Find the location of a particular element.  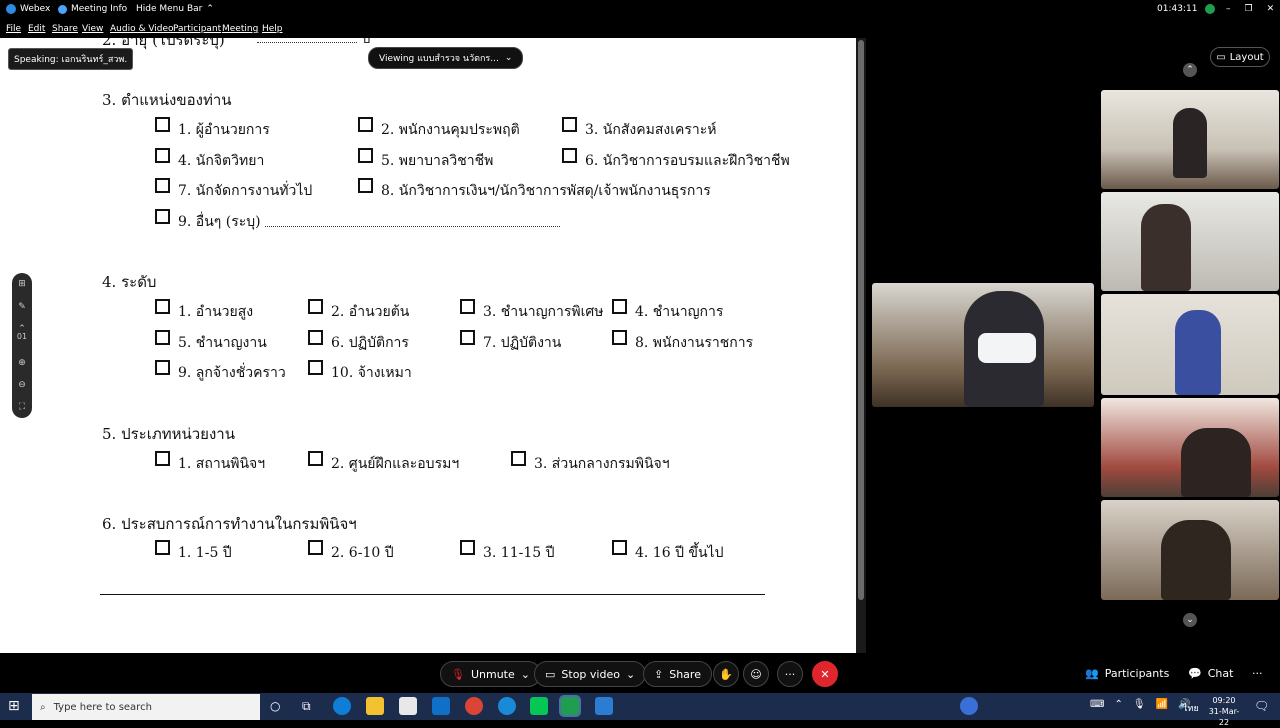

menu-edit: Edit is located at coordinates (36, 29).